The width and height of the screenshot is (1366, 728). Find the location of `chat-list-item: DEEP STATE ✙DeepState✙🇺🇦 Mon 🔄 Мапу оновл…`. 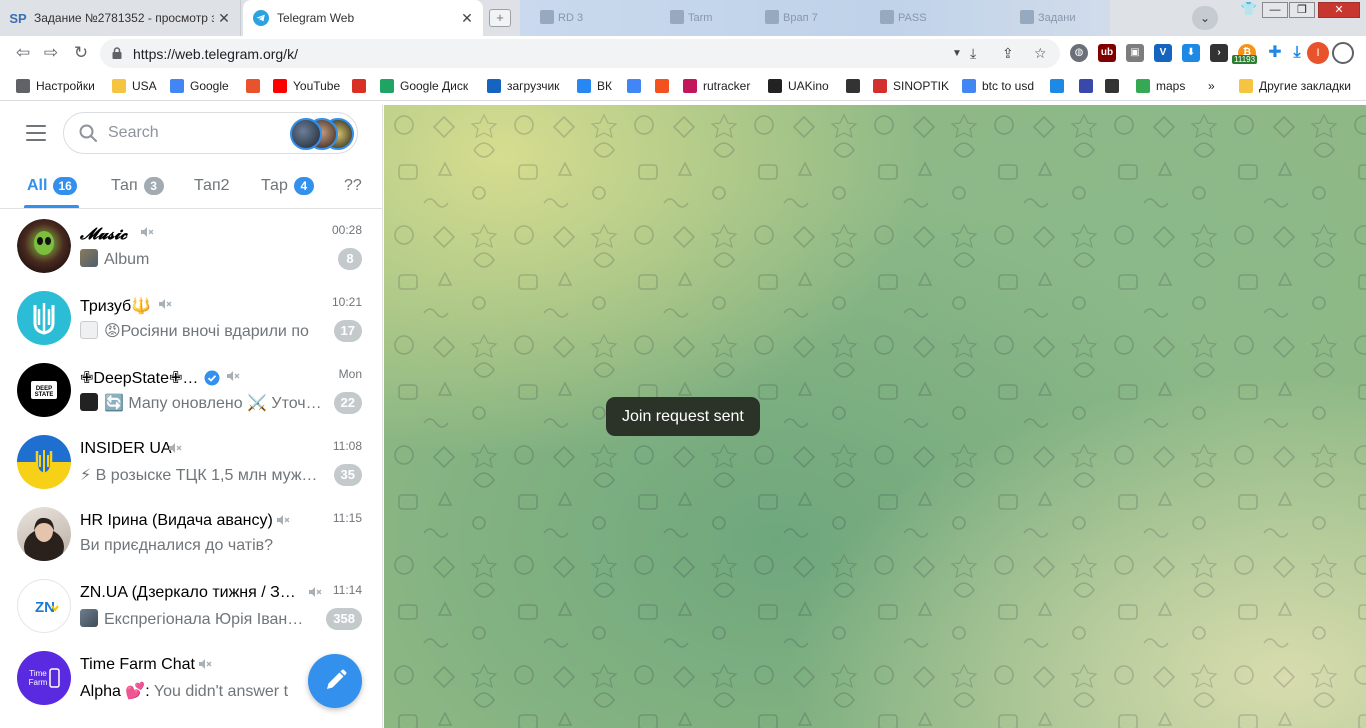

chat-list-item: DEEP STATE ✙DeepState✙🇺🇦 Mon 🔄 Мапу оновл… is located at coordinates (191, 390).